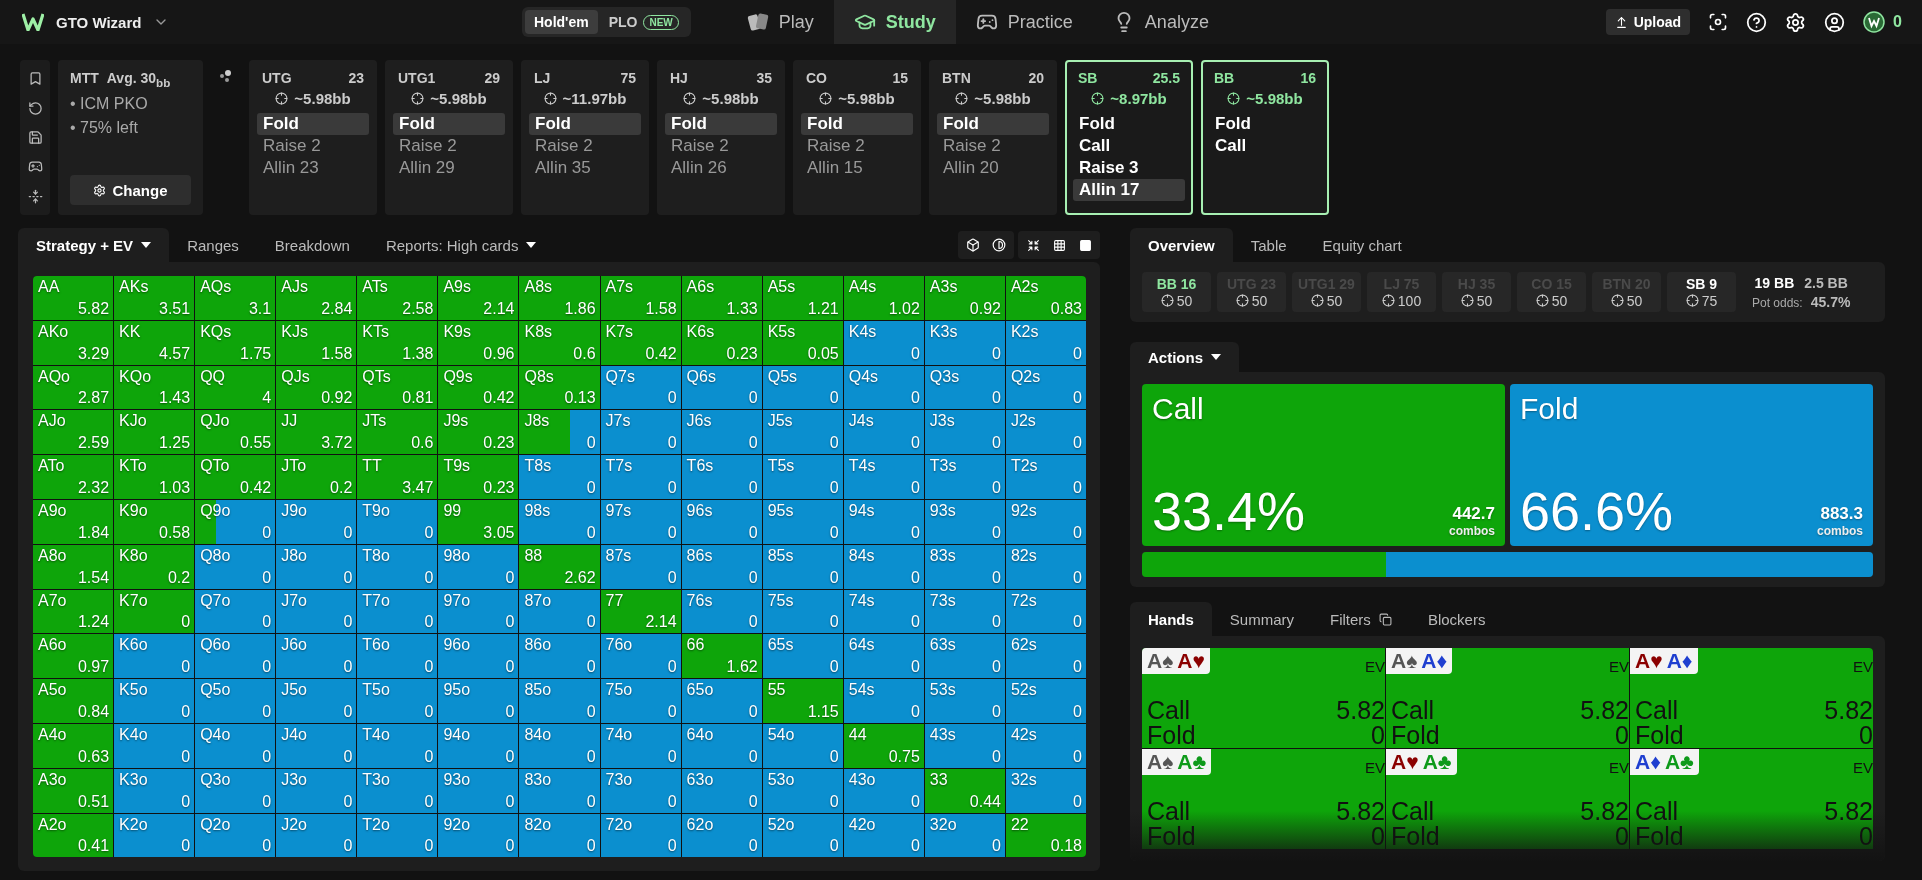  Describe the element at coordinates (73, 701) in the screenshot. I see `hand-cell: A5o 0.84` at that location.